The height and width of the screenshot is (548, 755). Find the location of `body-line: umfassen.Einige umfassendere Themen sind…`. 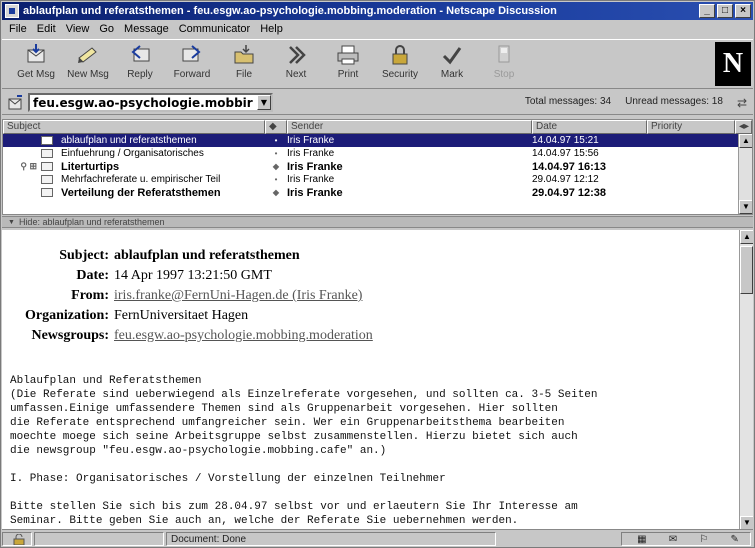

body-line: umfassen.Einige umfassendere Themen sind… is located at coordinates (284, 409).